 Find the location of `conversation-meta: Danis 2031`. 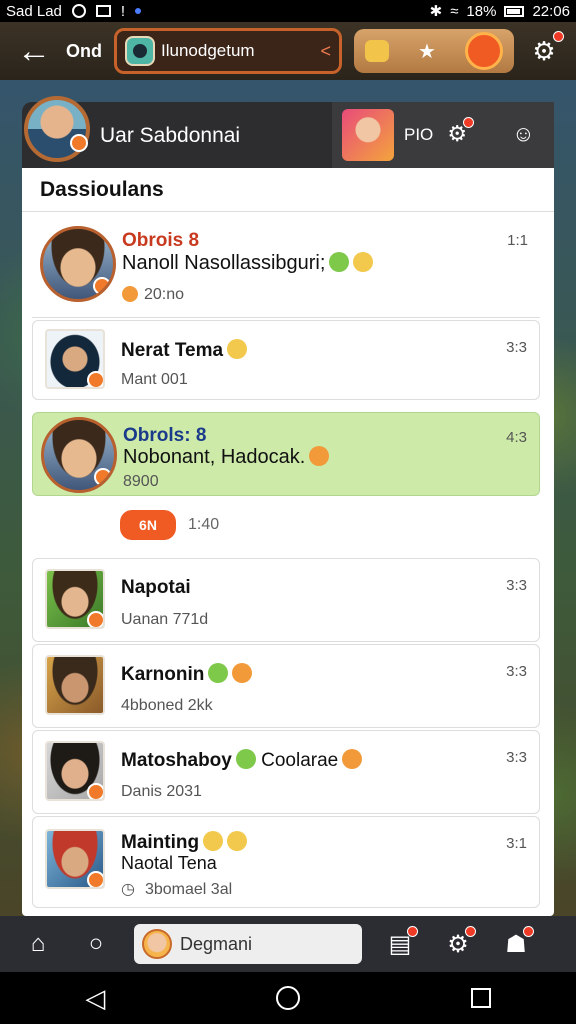

conversation-meta: Danis 2031 is located at coordinates (161, 791).